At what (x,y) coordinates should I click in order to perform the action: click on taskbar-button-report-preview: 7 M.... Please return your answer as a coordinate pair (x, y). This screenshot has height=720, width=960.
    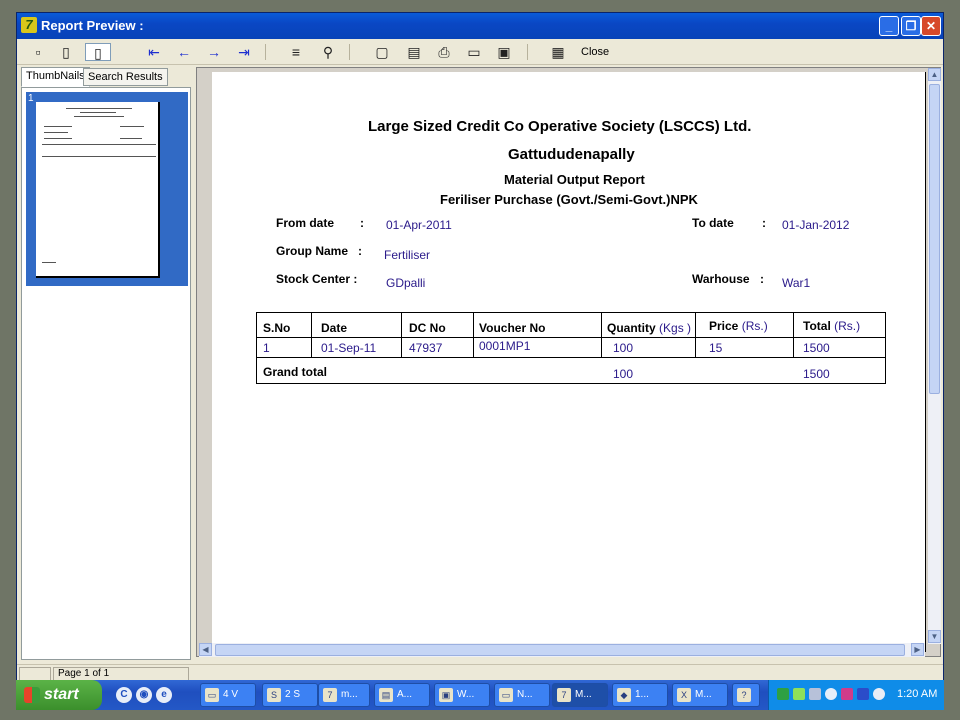
    Looking at the image, I should click on (580, 695).